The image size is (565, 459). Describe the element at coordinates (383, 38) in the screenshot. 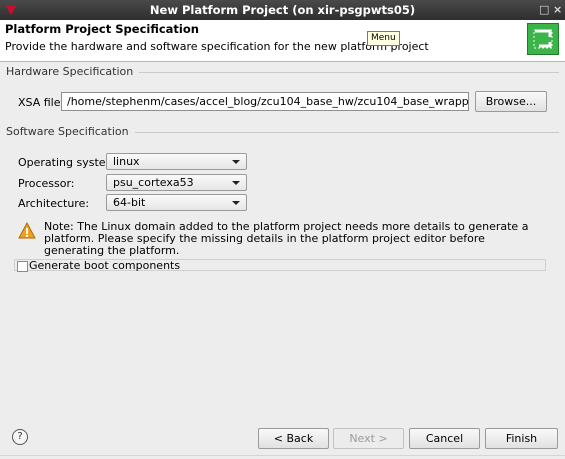

I see `menu-tooltip: Menu` at that location.